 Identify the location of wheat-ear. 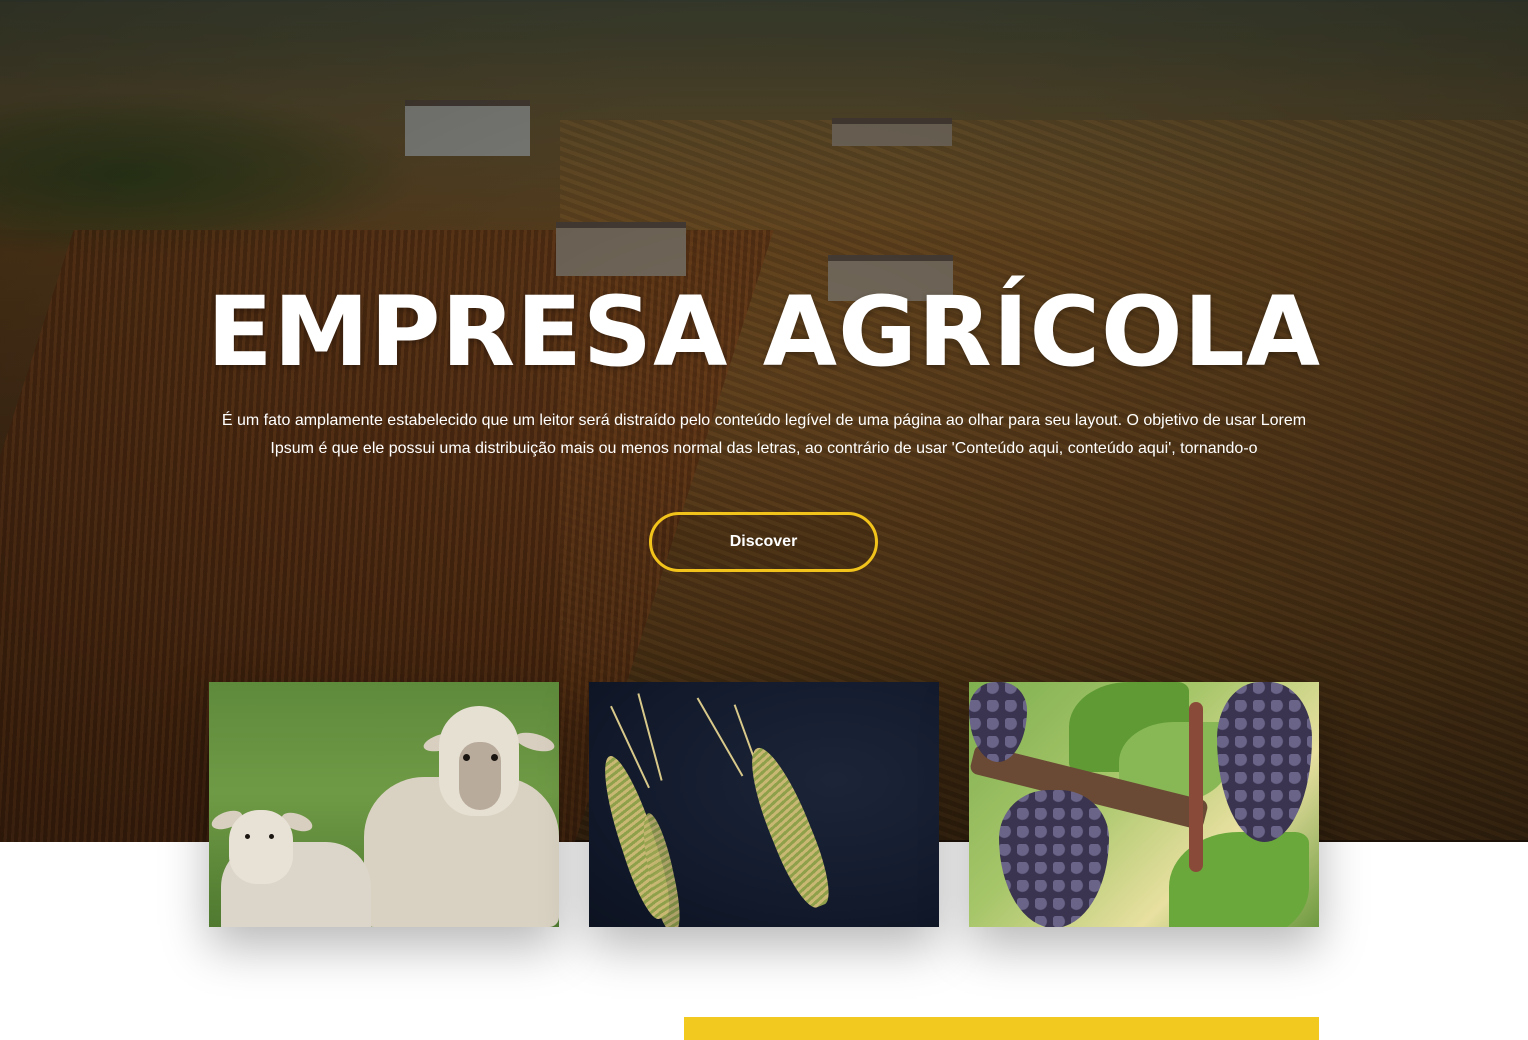
(789, 827).